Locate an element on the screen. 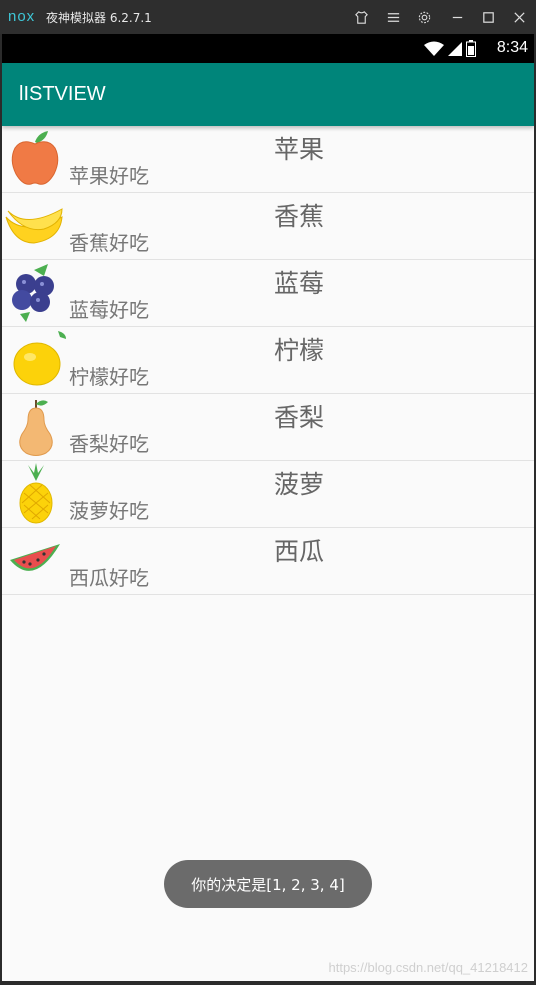  maximize-icon is located at coordinates (488, 17).